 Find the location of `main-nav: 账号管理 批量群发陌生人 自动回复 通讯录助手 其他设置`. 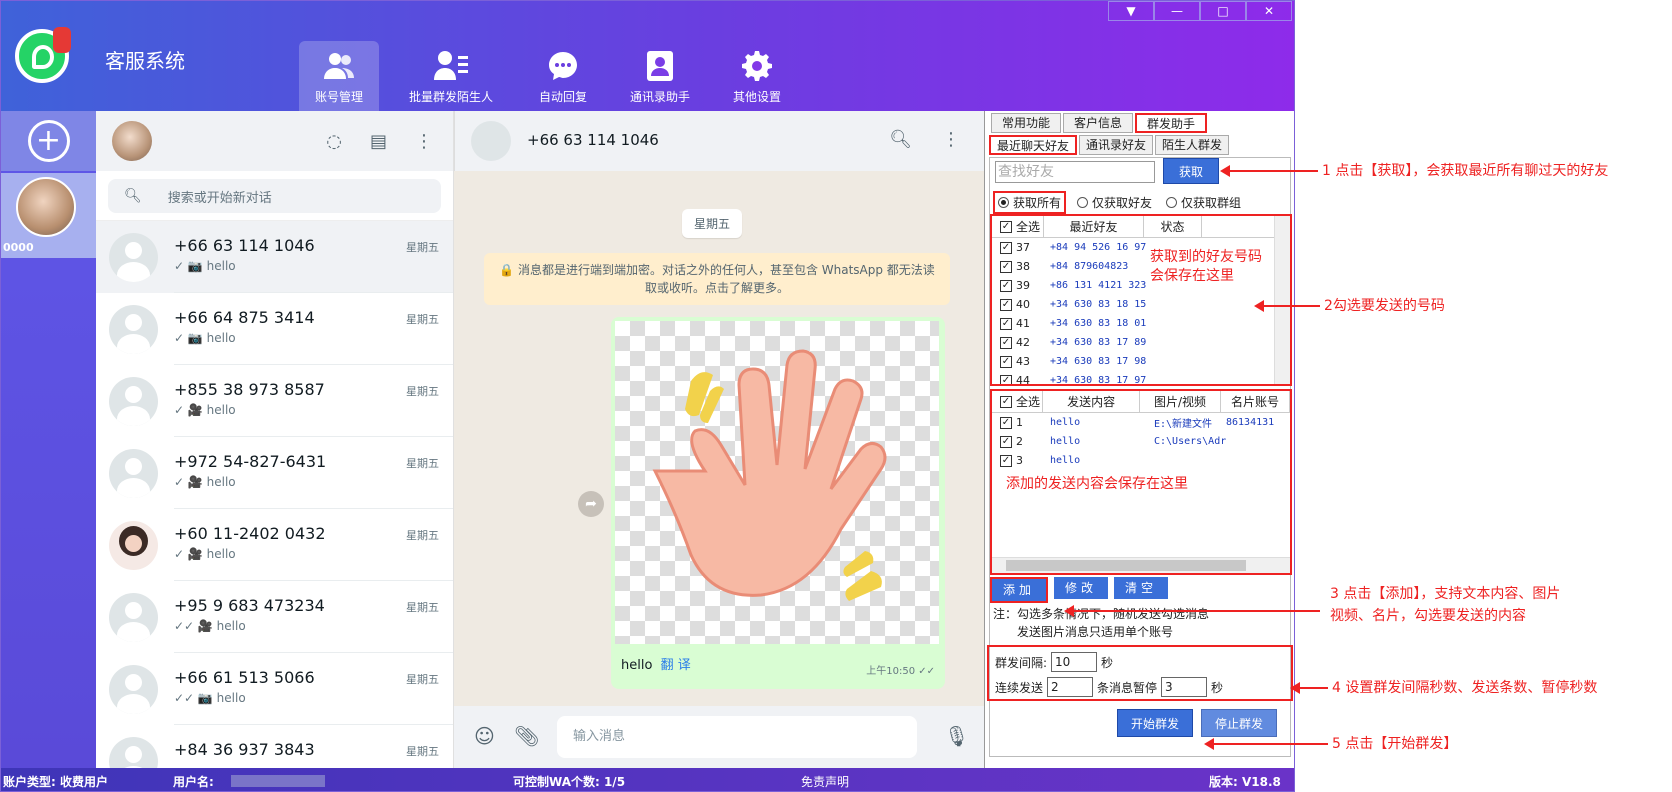

main-nav: 账号管理 批量群发陌生人 自动回复 通讯录助手 其他设置 is located at coordinates (556, 76).